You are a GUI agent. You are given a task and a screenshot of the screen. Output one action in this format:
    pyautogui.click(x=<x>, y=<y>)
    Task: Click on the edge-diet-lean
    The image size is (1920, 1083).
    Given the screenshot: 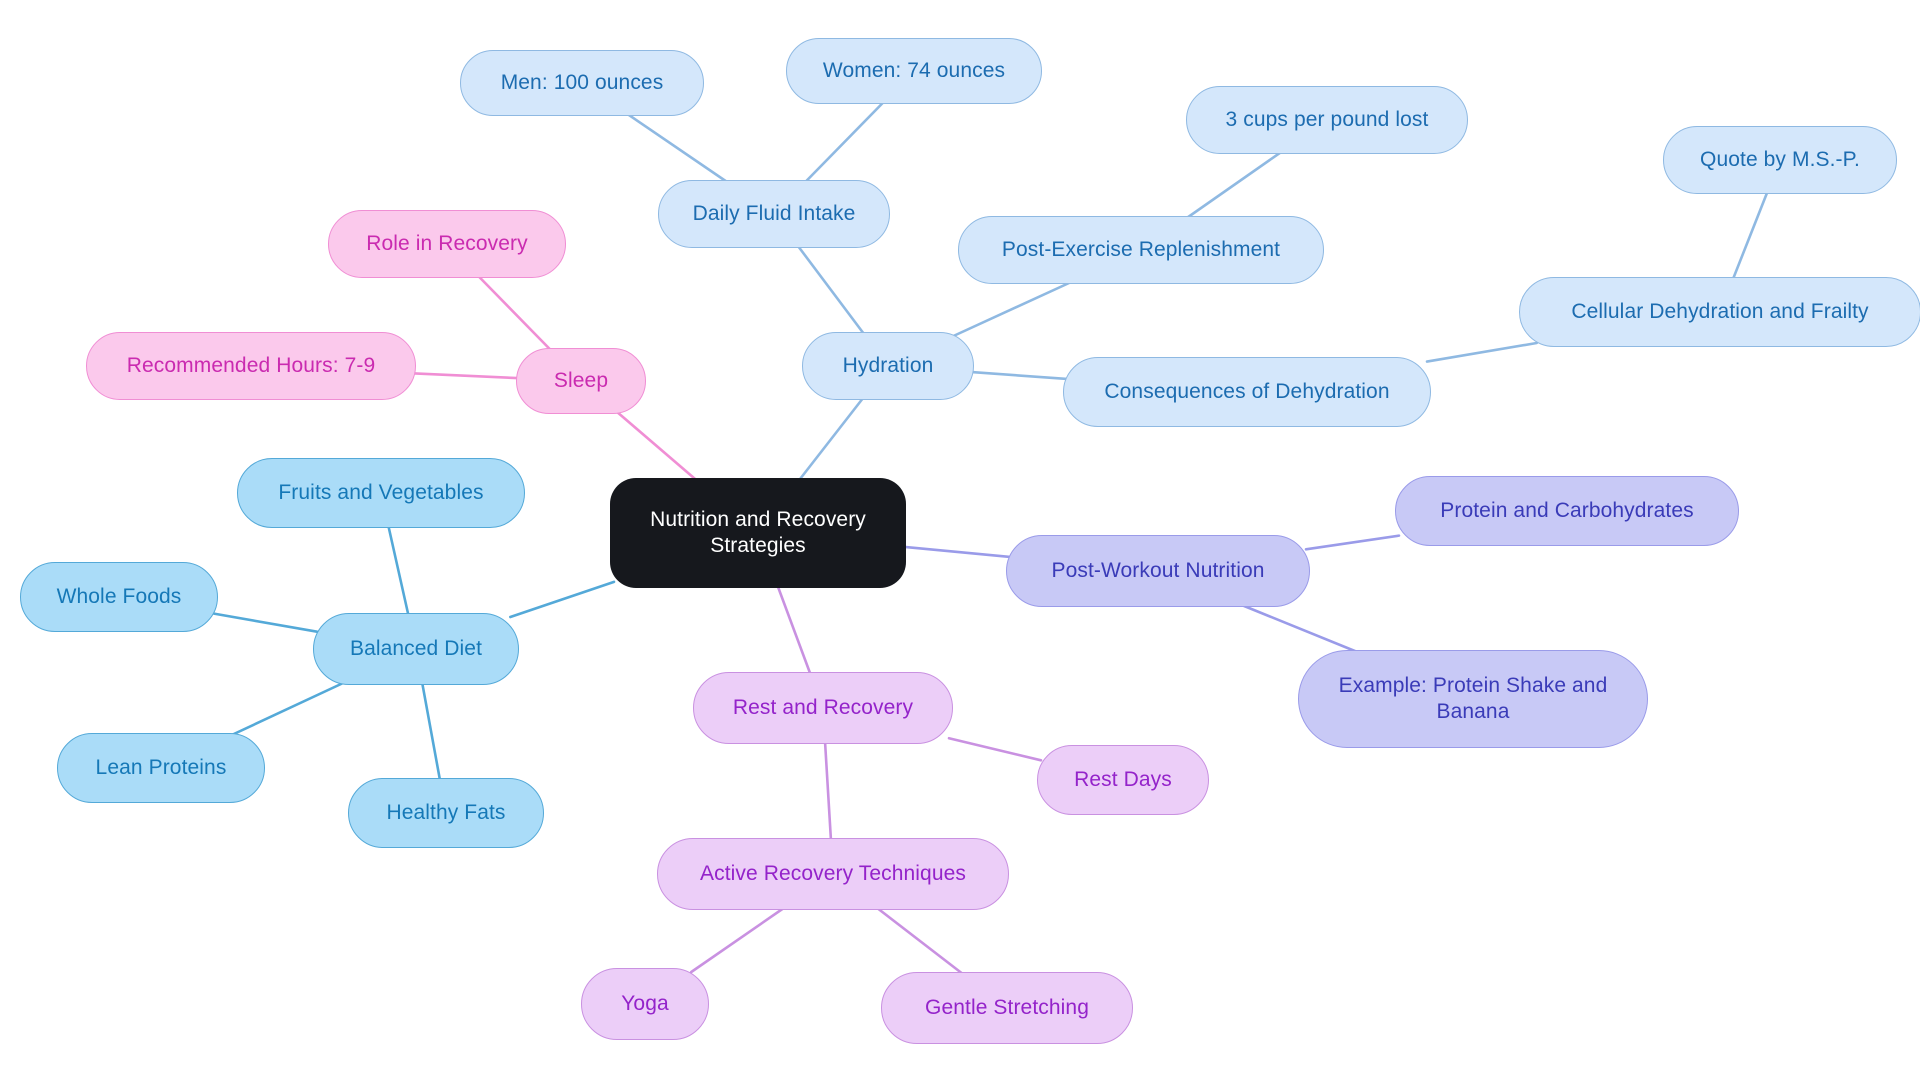 What is the action you would take?
    pyautogui.click(x=287, y=709)
    